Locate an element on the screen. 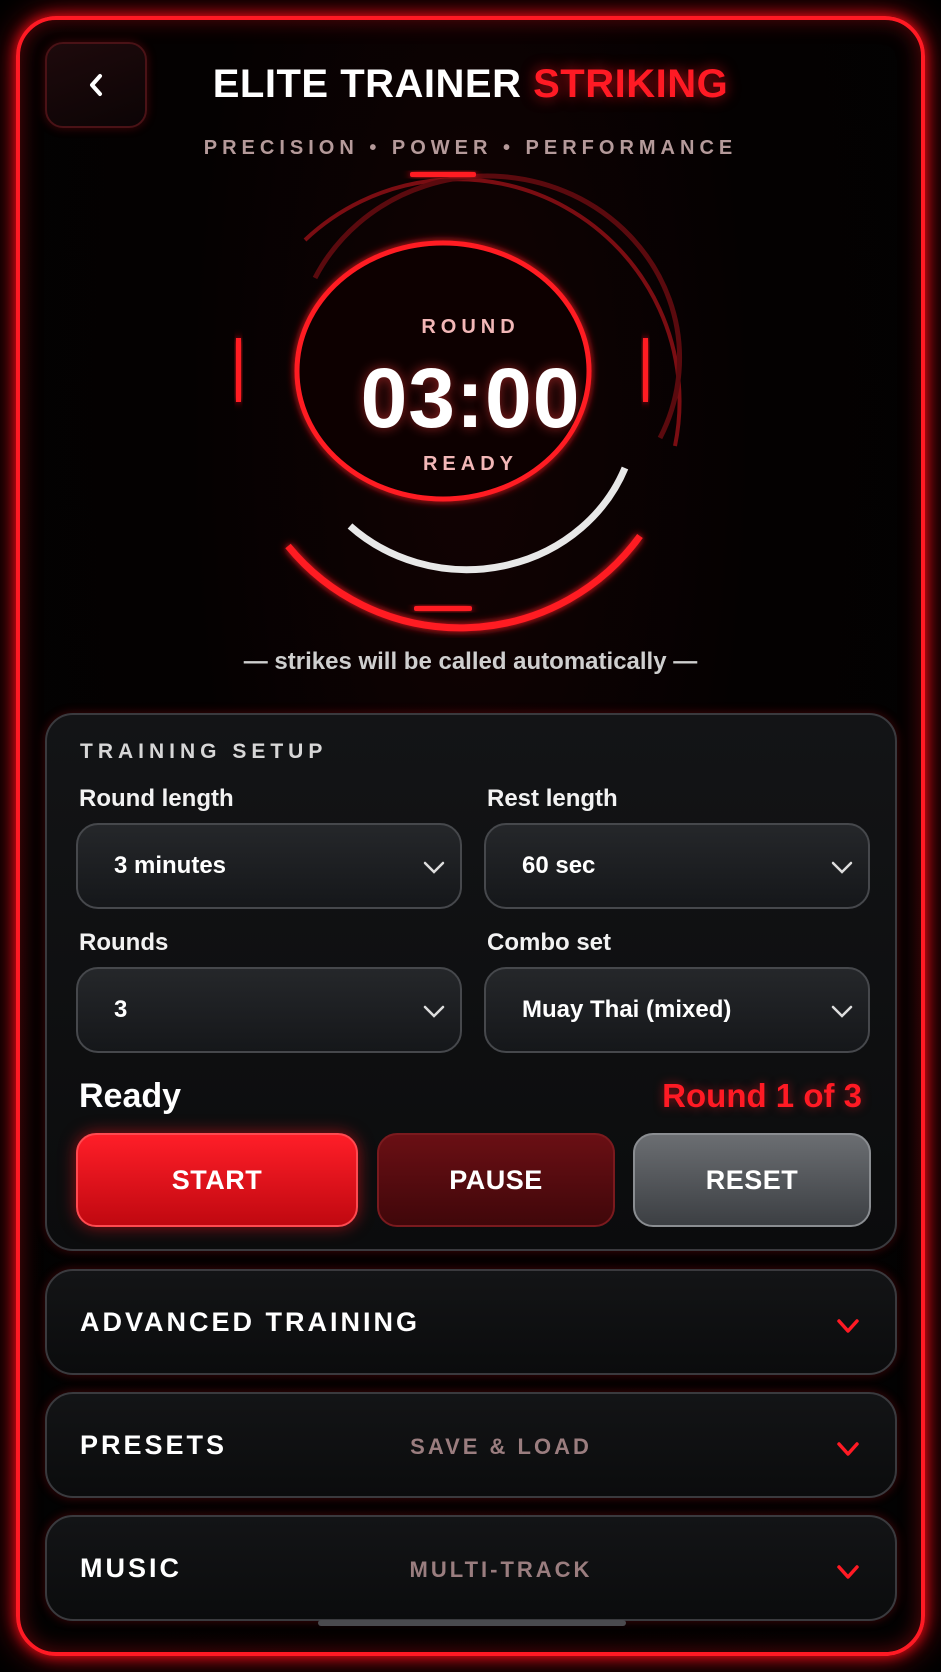  app-title-accent: STRIKING is located at coordinates (631, 84).